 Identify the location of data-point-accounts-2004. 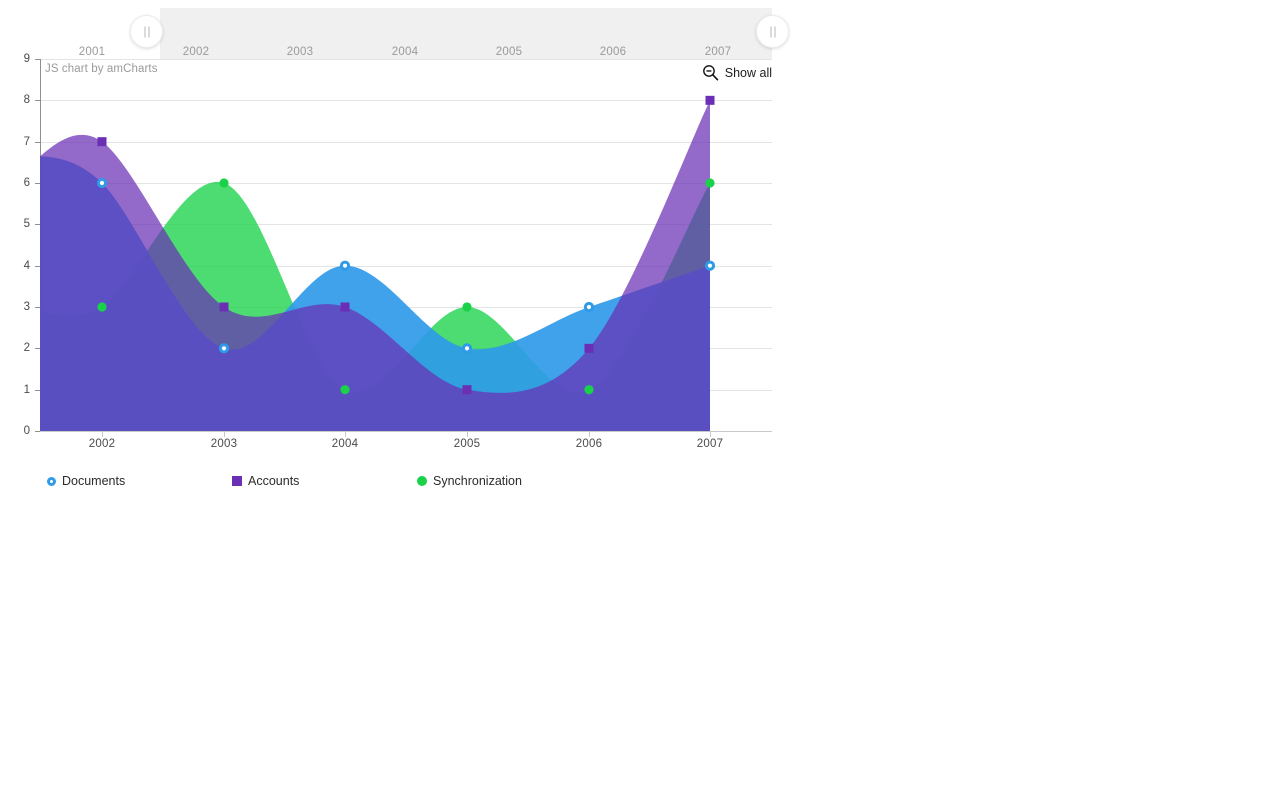
(345, 307).